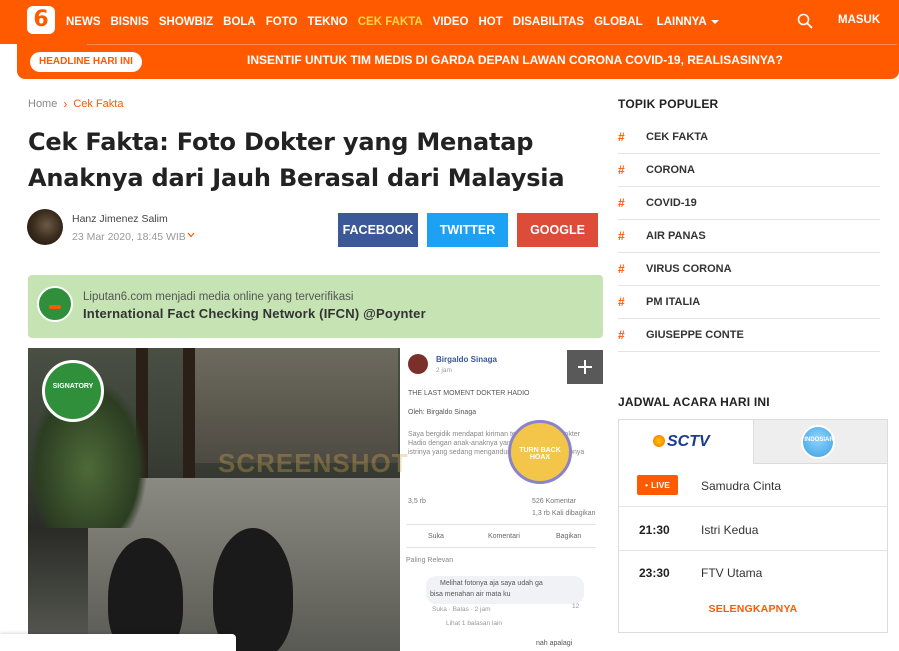  Describe the element at coordinates (749, 269) in the screenshot. I see `topic-item: # VIRUS CORONA` at that location.